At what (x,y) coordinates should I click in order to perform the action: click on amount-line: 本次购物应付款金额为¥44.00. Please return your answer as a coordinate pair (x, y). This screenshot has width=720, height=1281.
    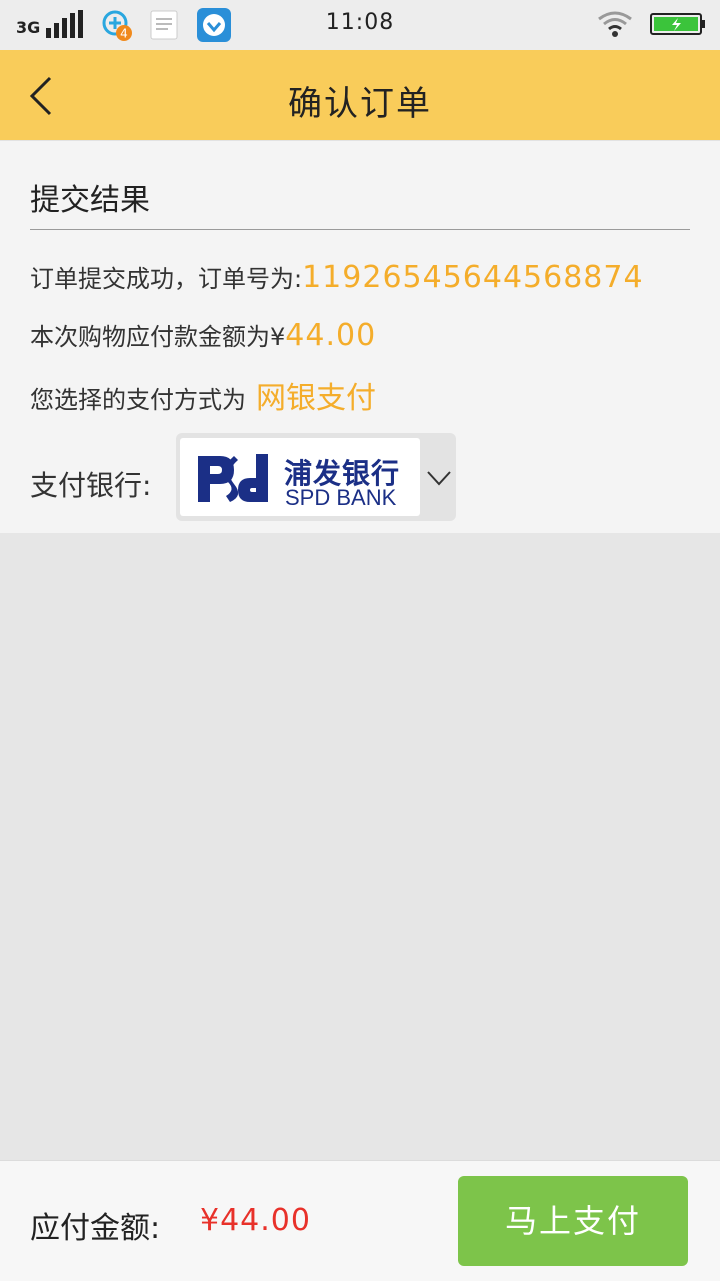
    Looking at the image, I should click on (203, 335).